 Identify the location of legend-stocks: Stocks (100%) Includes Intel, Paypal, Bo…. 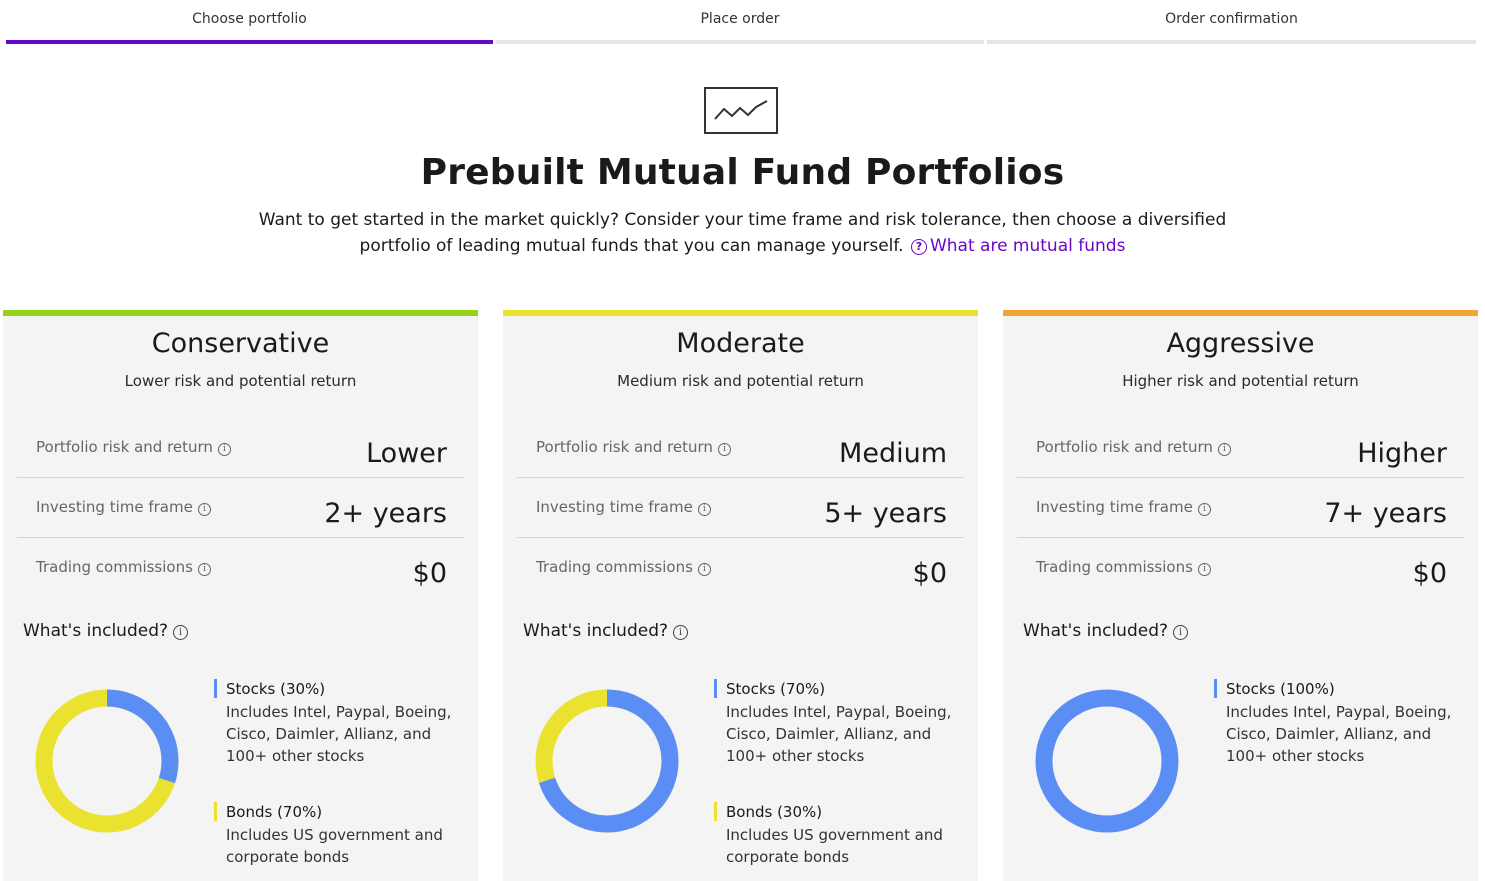
(1339, 734).